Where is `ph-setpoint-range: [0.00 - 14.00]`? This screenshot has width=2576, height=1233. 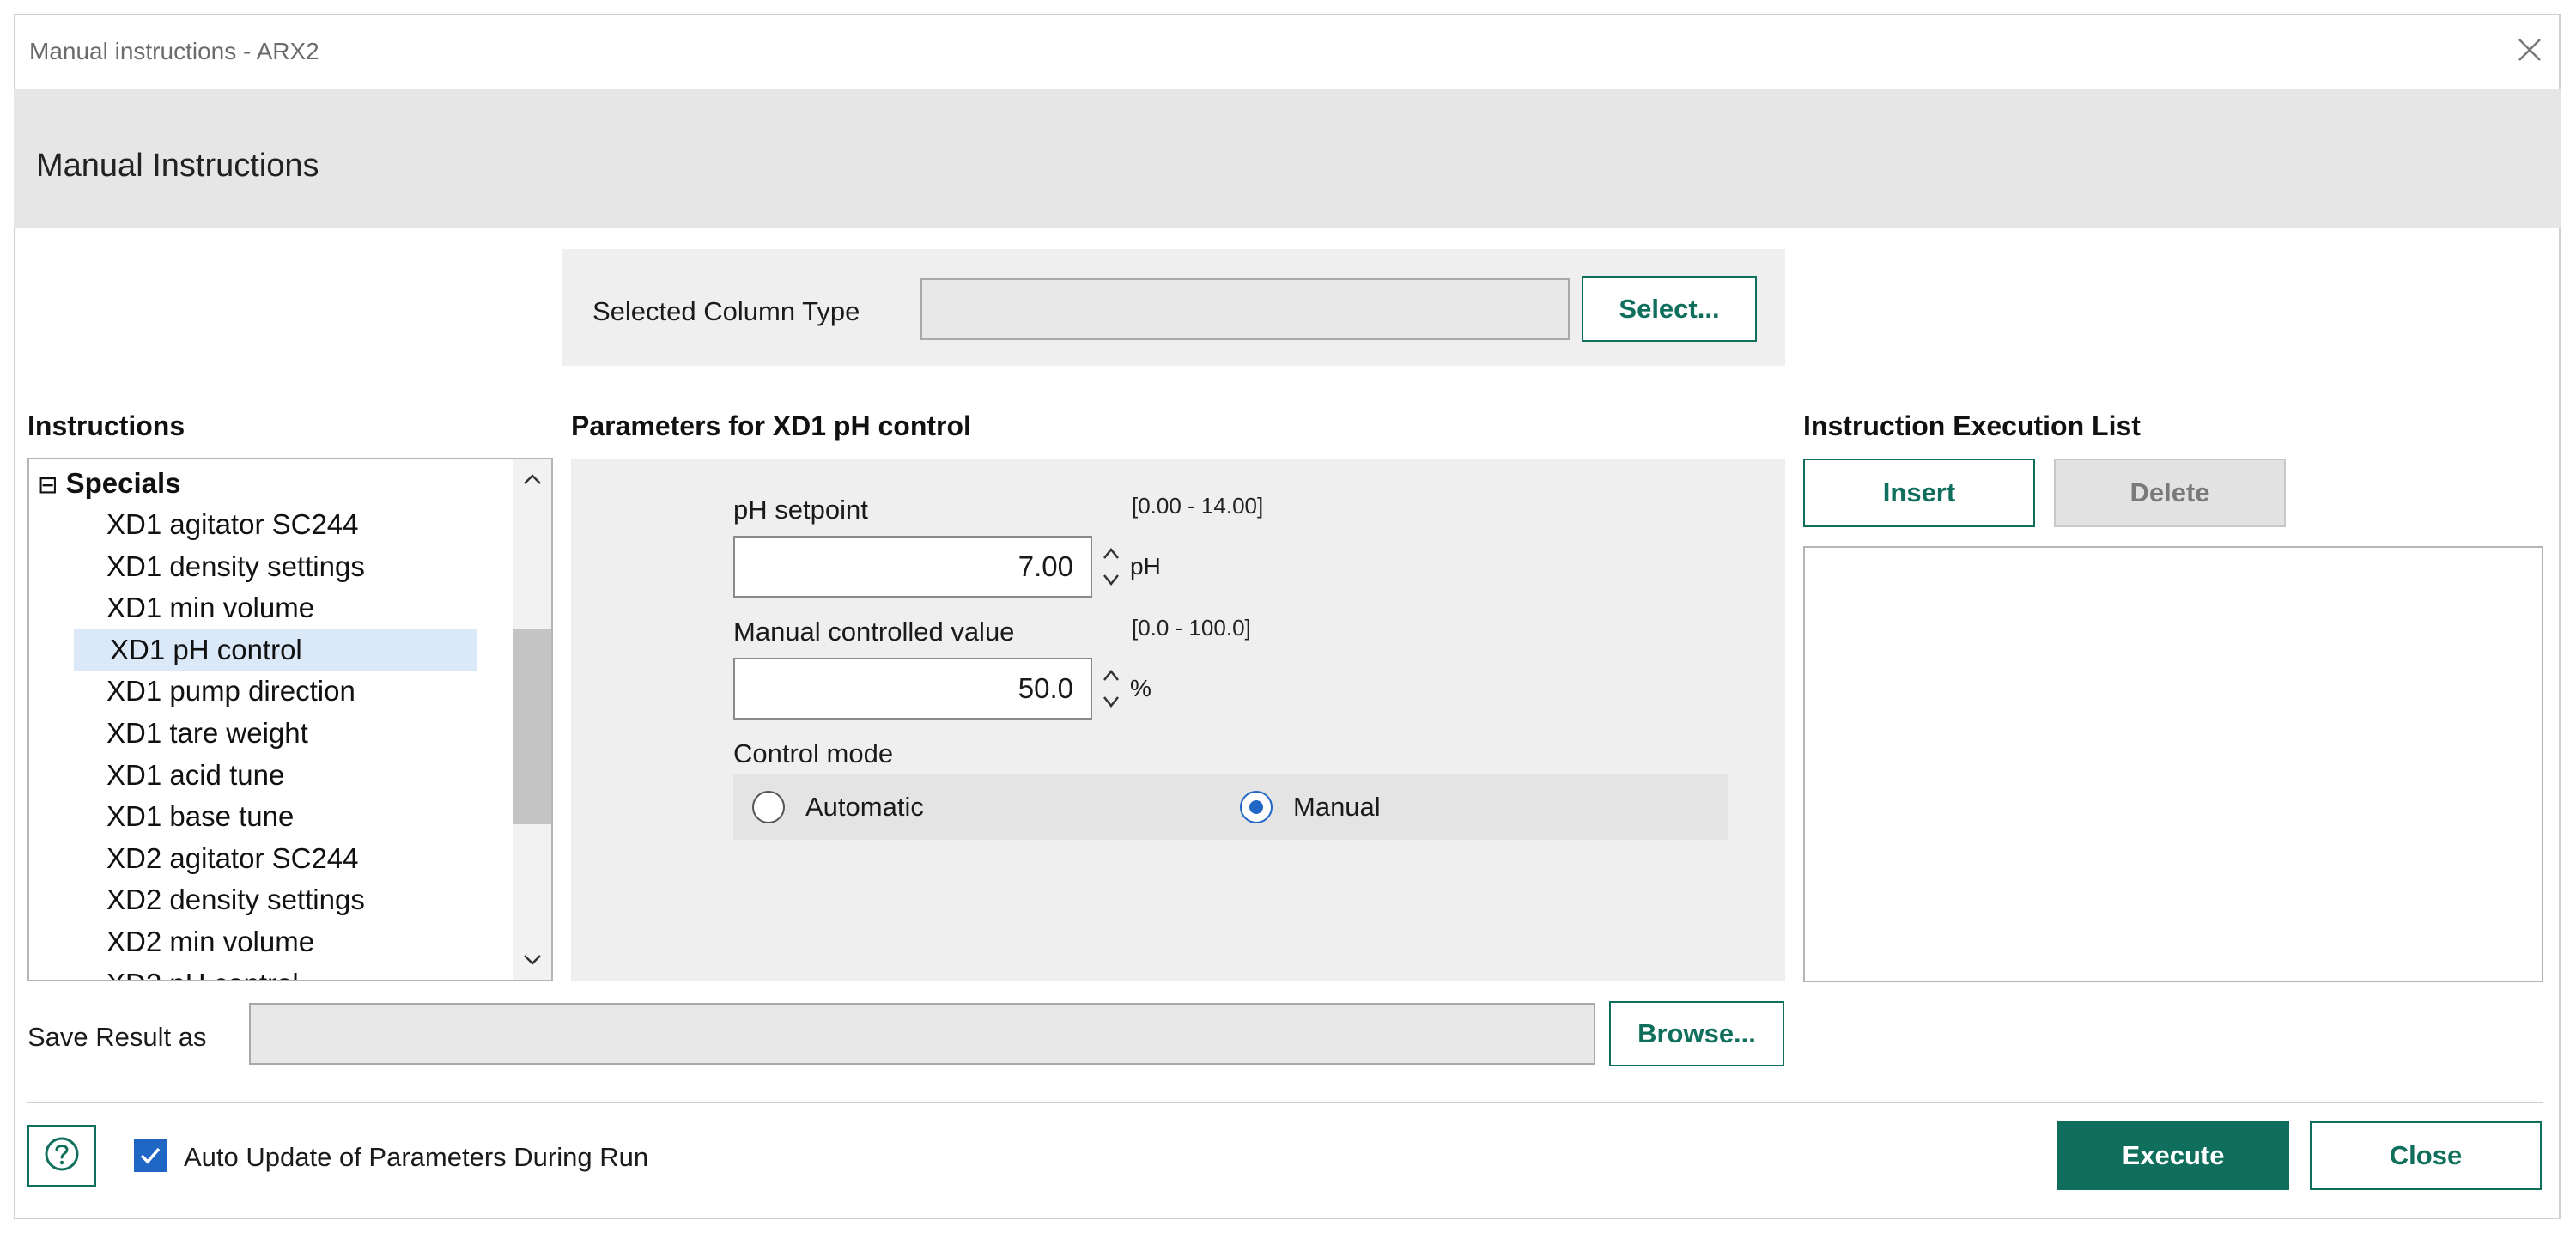 ph-setpoint-range: [0.00 - 14.00] is located at coordinates (1198, 506).